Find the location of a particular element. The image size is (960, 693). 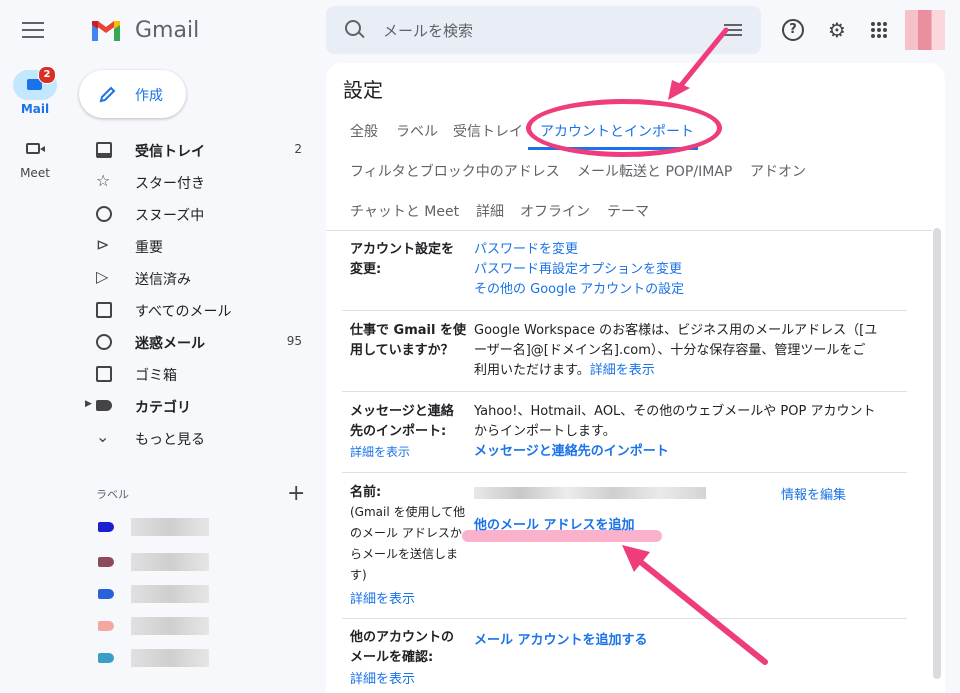

arrow-top-head is located at coordinates (679, 90).